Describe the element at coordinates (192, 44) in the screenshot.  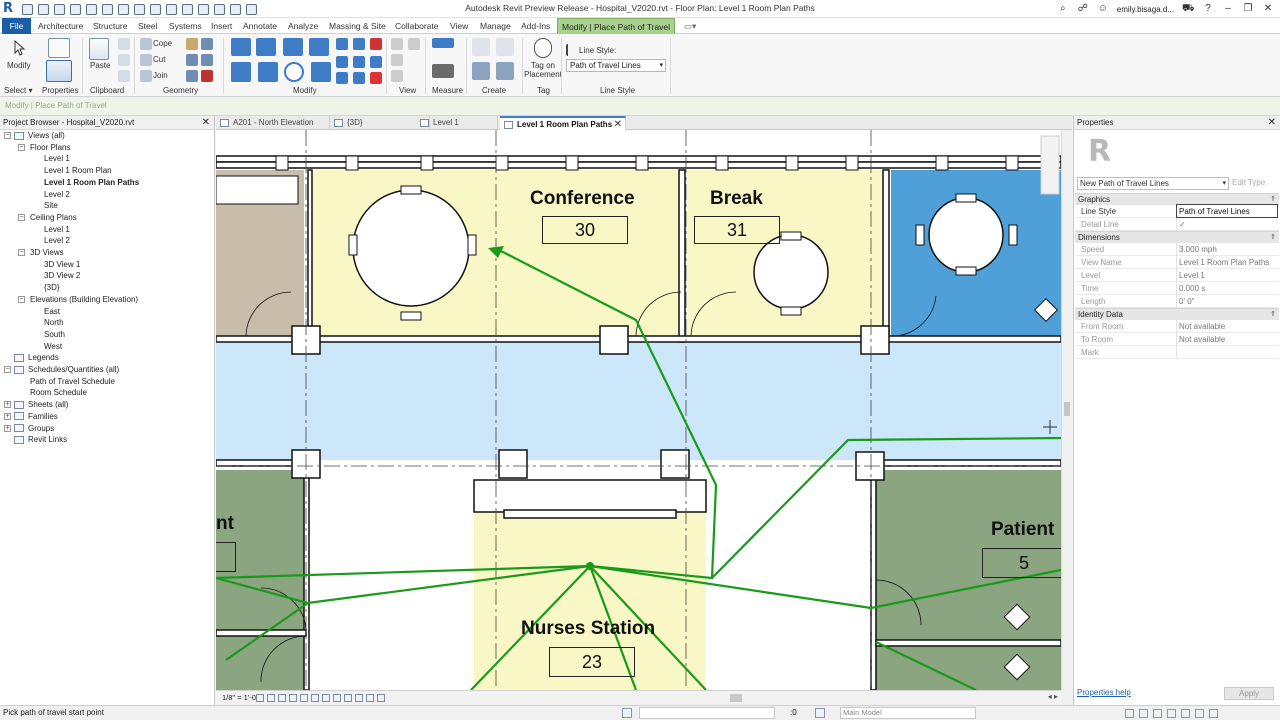
I see `wall-joins-icon` at that location.